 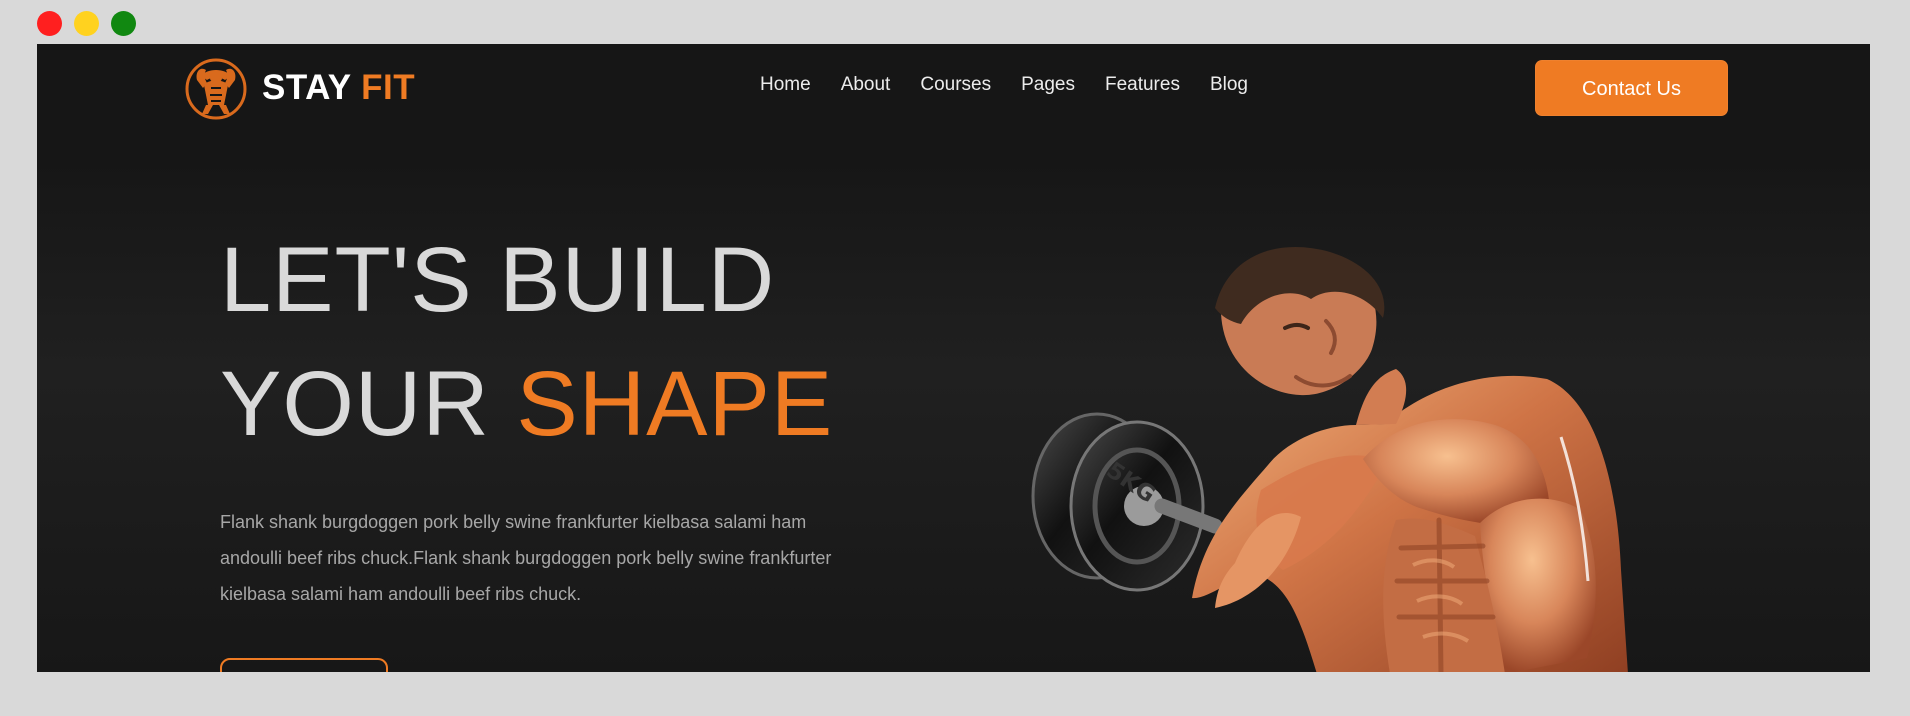 I want to click on brand-logo: STAY FIT, so click(x=298, y=87).